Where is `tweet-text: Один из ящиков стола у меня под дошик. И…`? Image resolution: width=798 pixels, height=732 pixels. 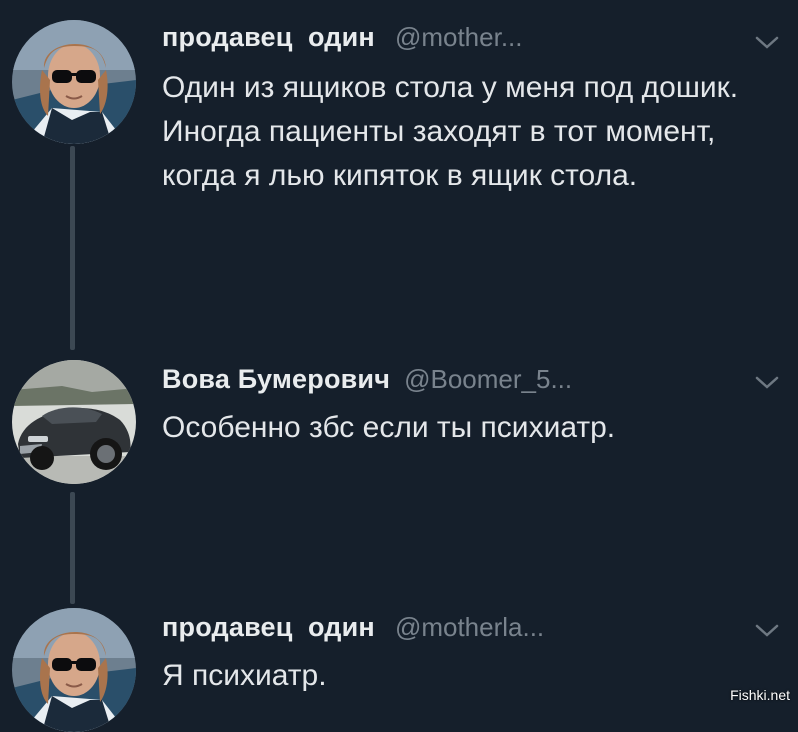
tweet-text: Один из ящиков стола у меня под дошик. И… is located at coordinates (450, 131).